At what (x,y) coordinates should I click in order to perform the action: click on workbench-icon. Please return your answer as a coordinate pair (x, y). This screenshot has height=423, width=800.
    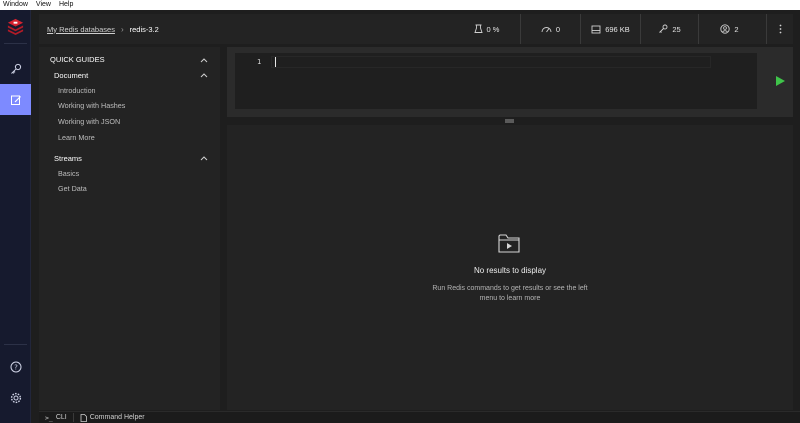
    Looking at the image, I should click on (15, 100).